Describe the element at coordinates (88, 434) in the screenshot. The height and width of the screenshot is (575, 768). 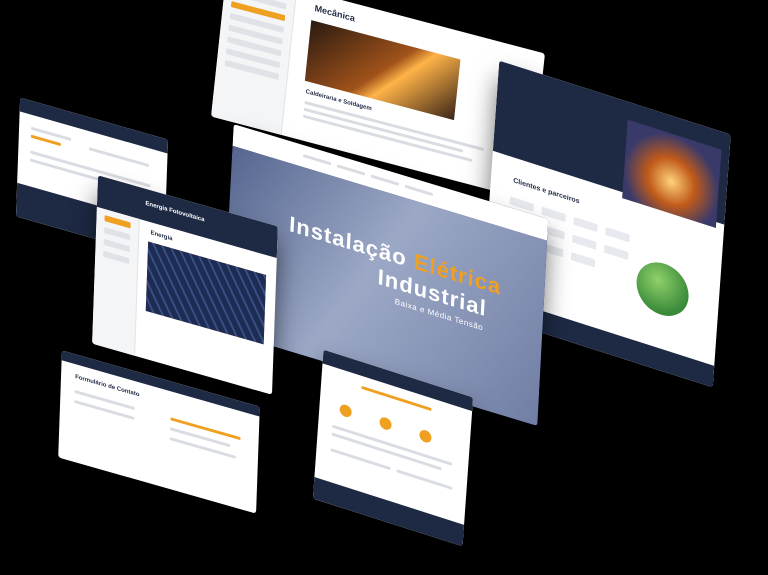
I see `contato-submit-button` at that location.